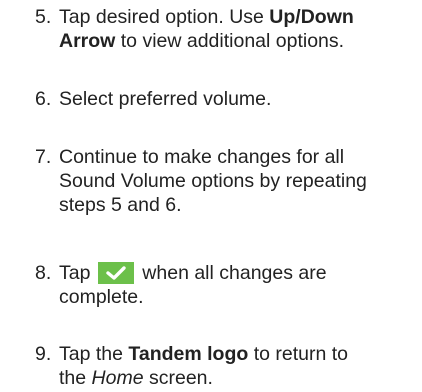  Describe the element at coordinates (75, 378) in the screenshot. I see `step-text-part: the` at that location.